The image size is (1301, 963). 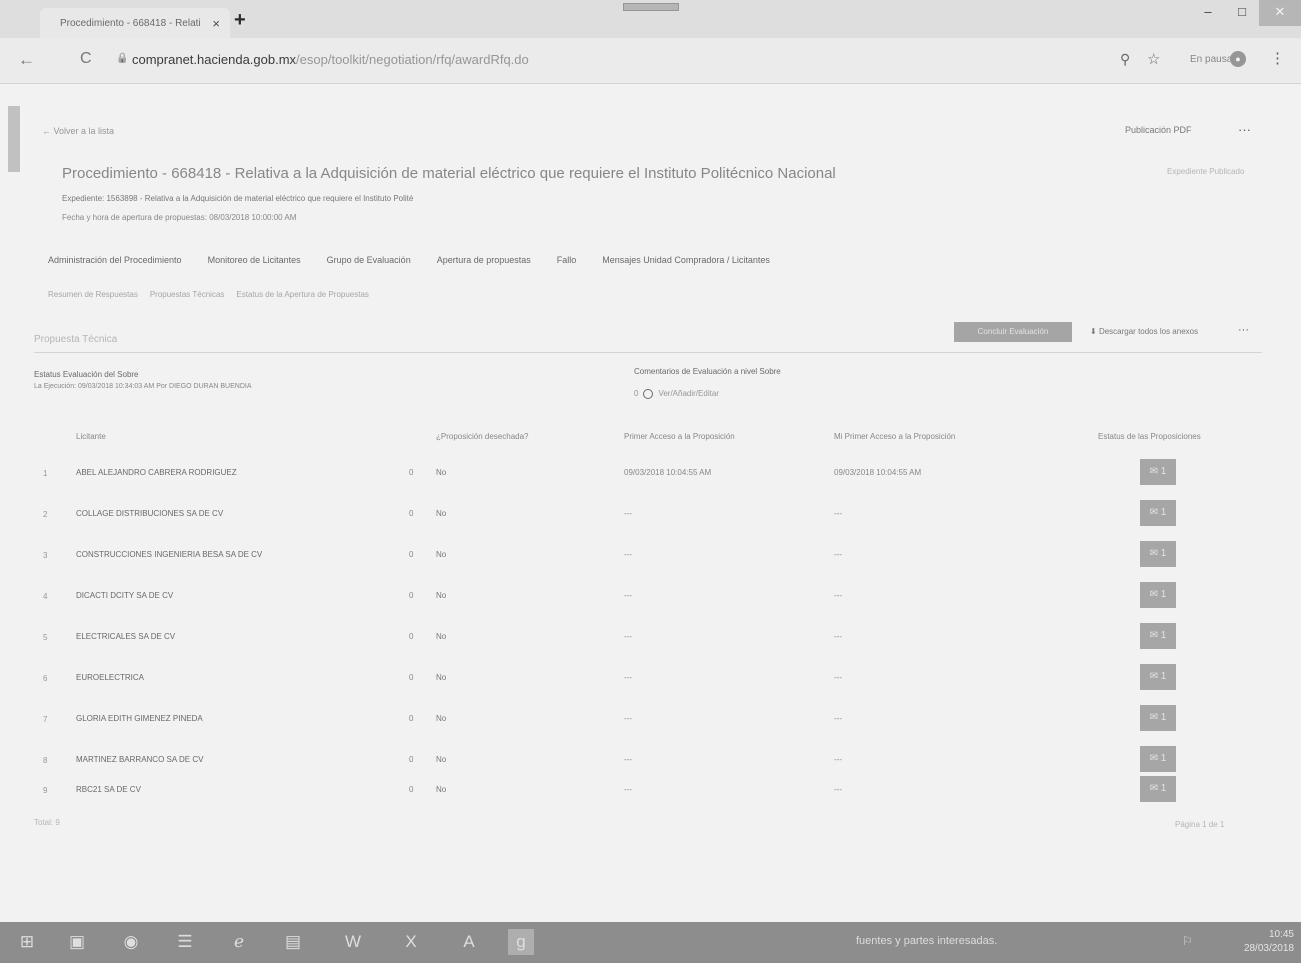 I want to click on row-number: 3, so click(x=45, y=555).